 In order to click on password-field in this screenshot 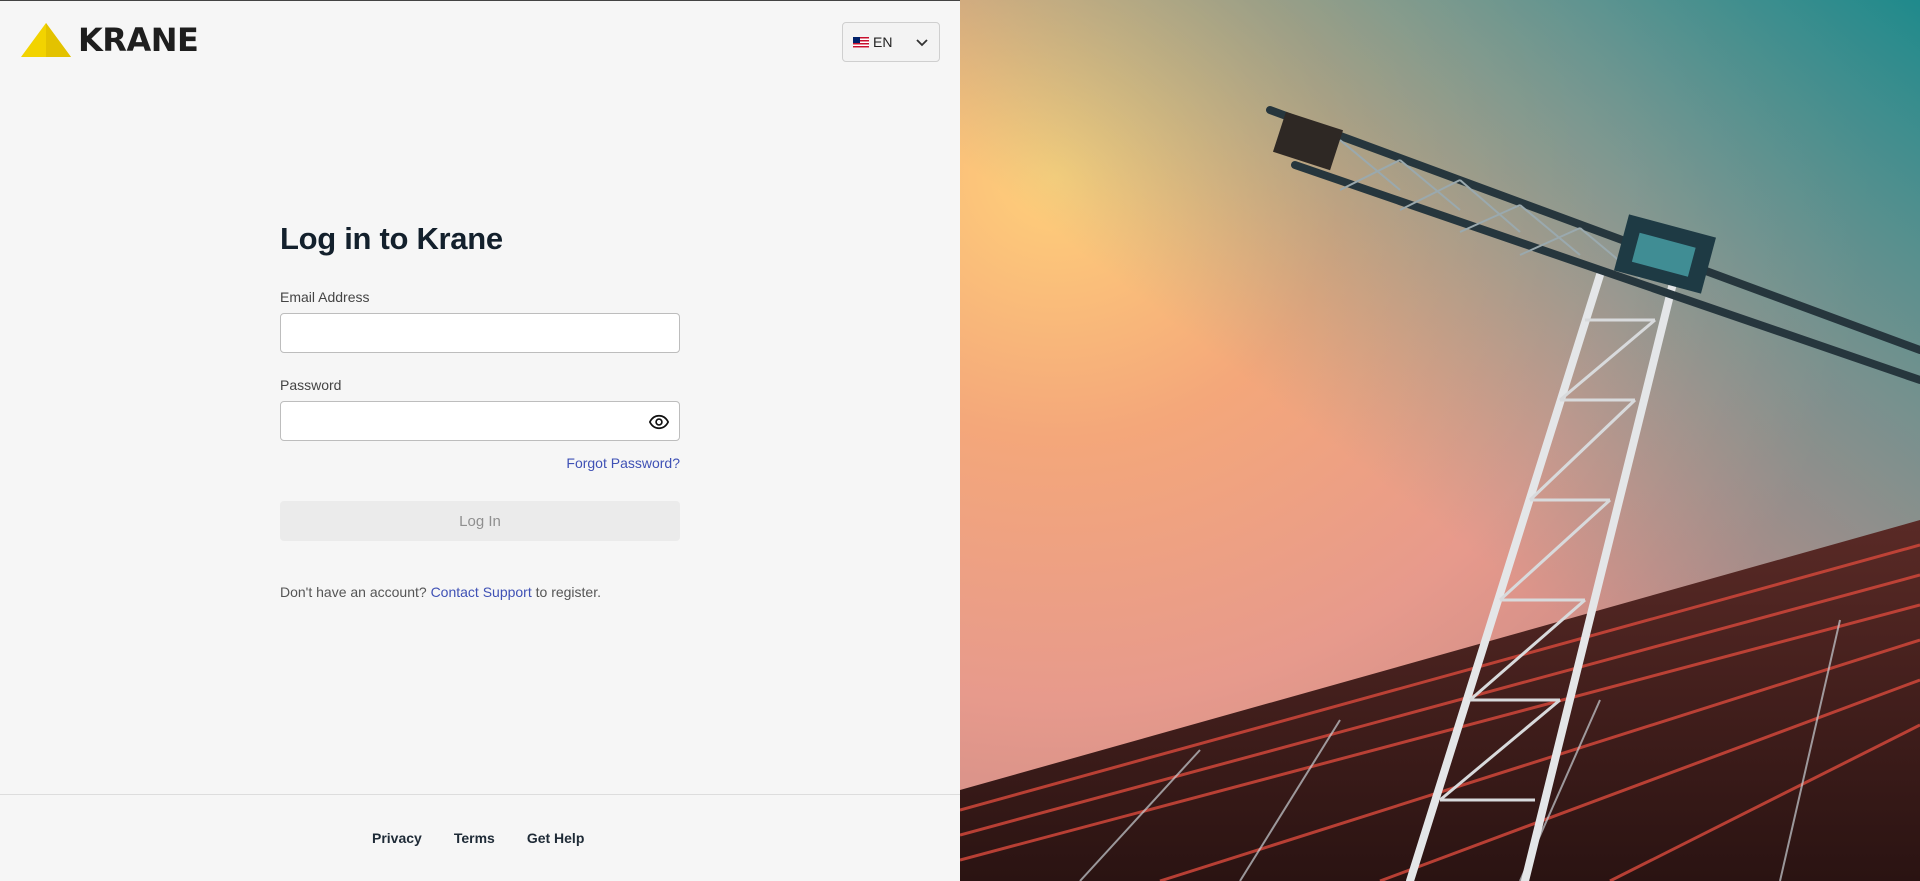, I will do `click(480, 421)`.